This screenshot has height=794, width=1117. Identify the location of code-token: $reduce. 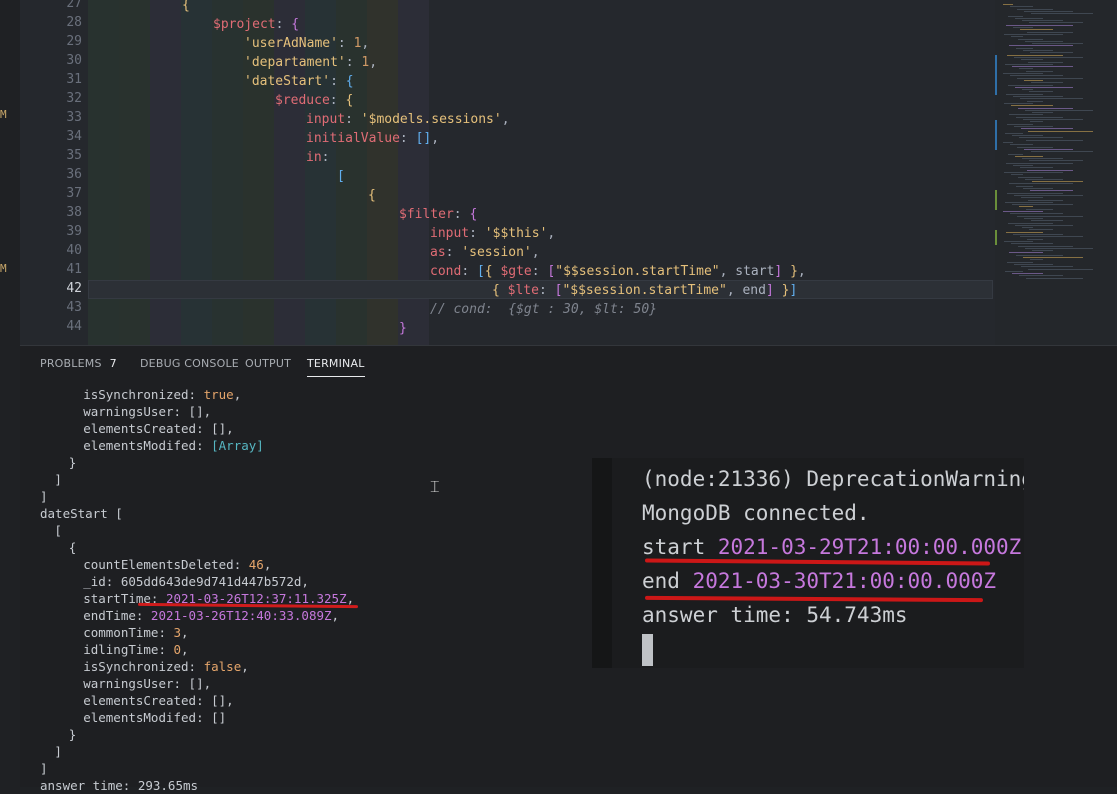
(302, 100).